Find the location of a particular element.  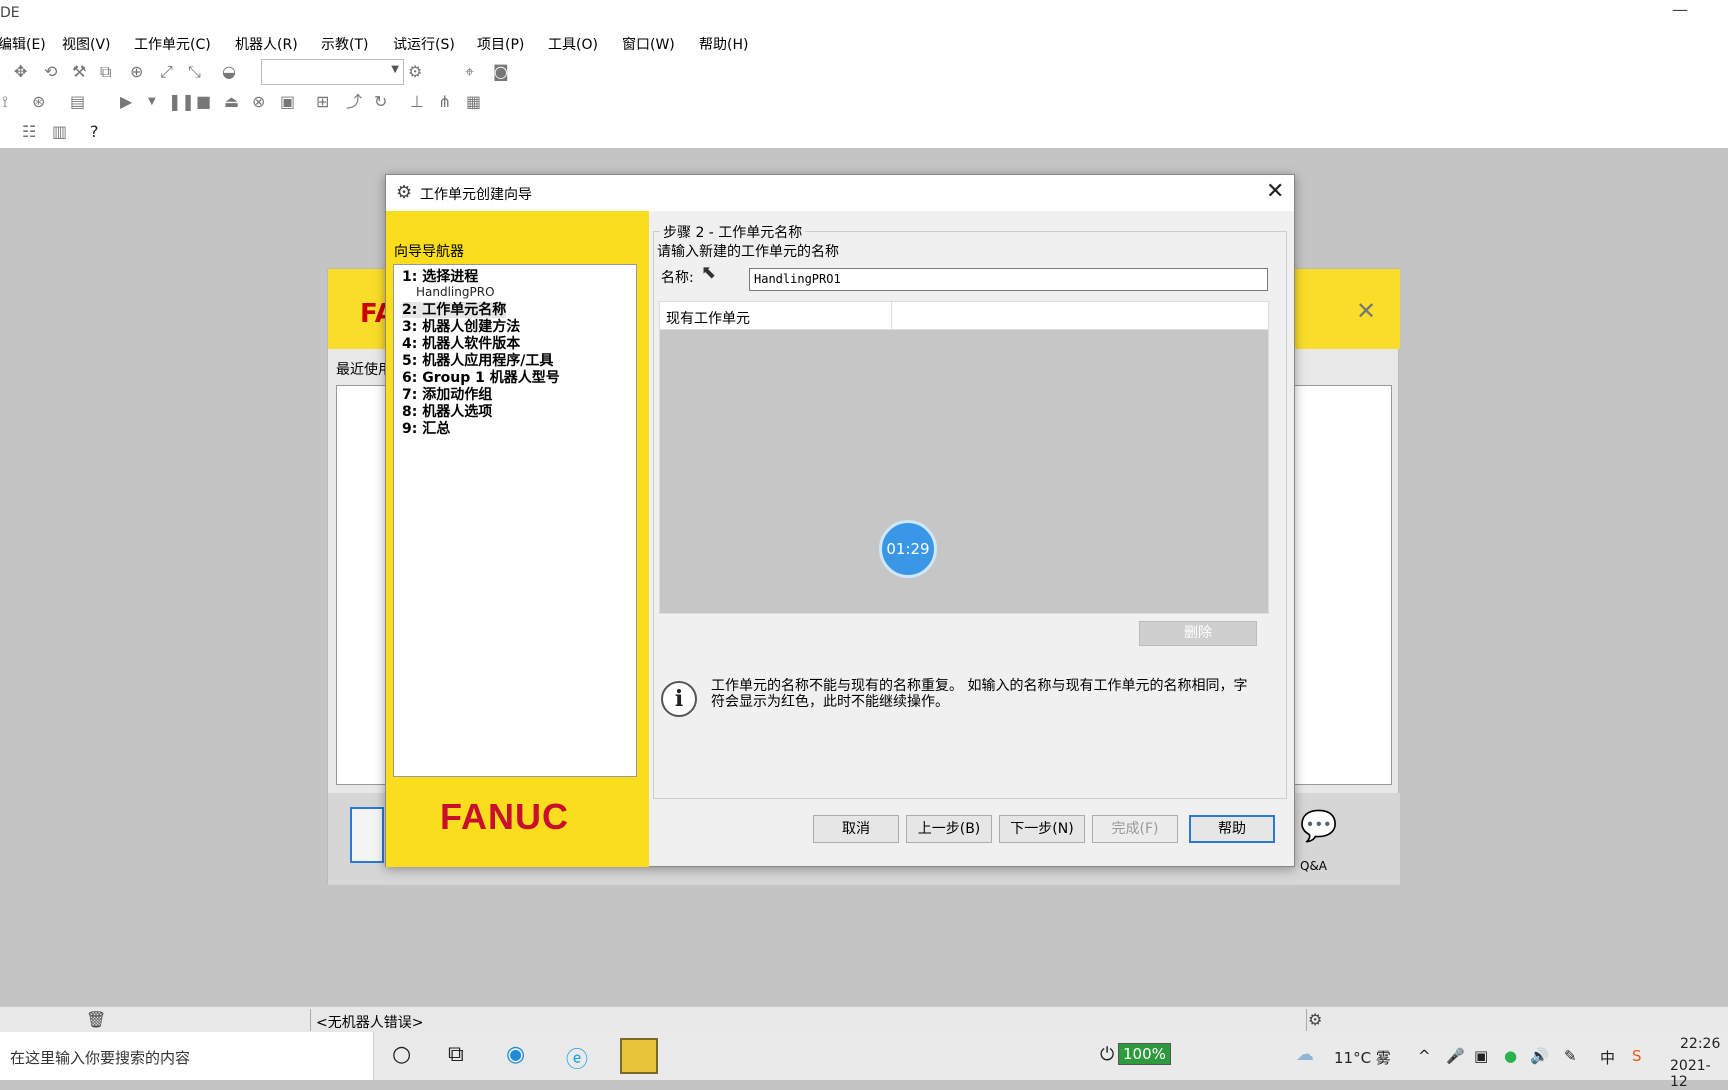

existing-workcells-table: 现有工作单元 01:29 is located at coordinates (964, 457).